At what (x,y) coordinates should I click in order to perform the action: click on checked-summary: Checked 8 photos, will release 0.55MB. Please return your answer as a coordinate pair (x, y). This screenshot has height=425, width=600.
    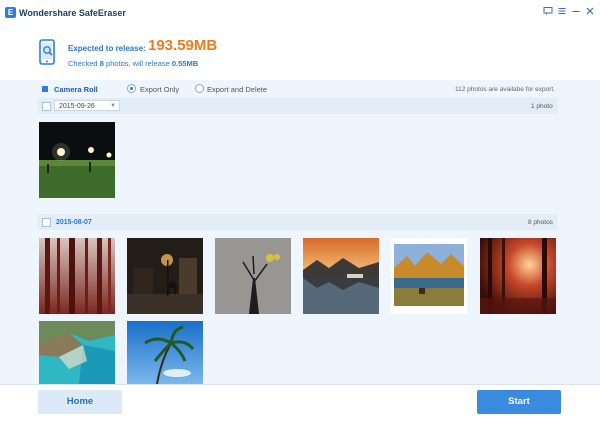
    Looking at the image, I should click on (133, 63).